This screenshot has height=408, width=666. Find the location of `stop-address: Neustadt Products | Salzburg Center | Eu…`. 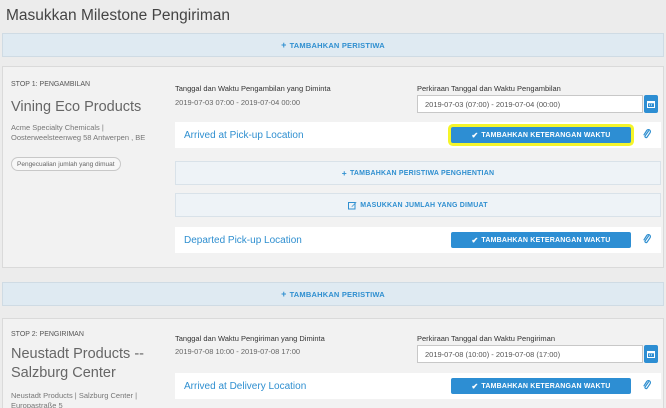

stop-address: Neustadt Products | Salzburg Center | Eu… is located at coordinates (74, 399).